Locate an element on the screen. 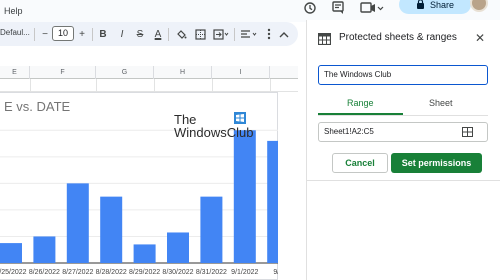 This screenshot has width=500, height=280. horizontal-align-icon is located at coordinates (249, 34).